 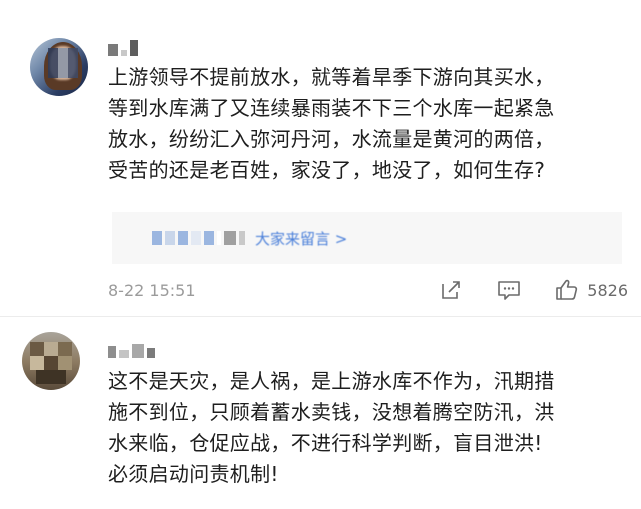 I want to click on thumbs-up-icon, so click(x=567, y=290).